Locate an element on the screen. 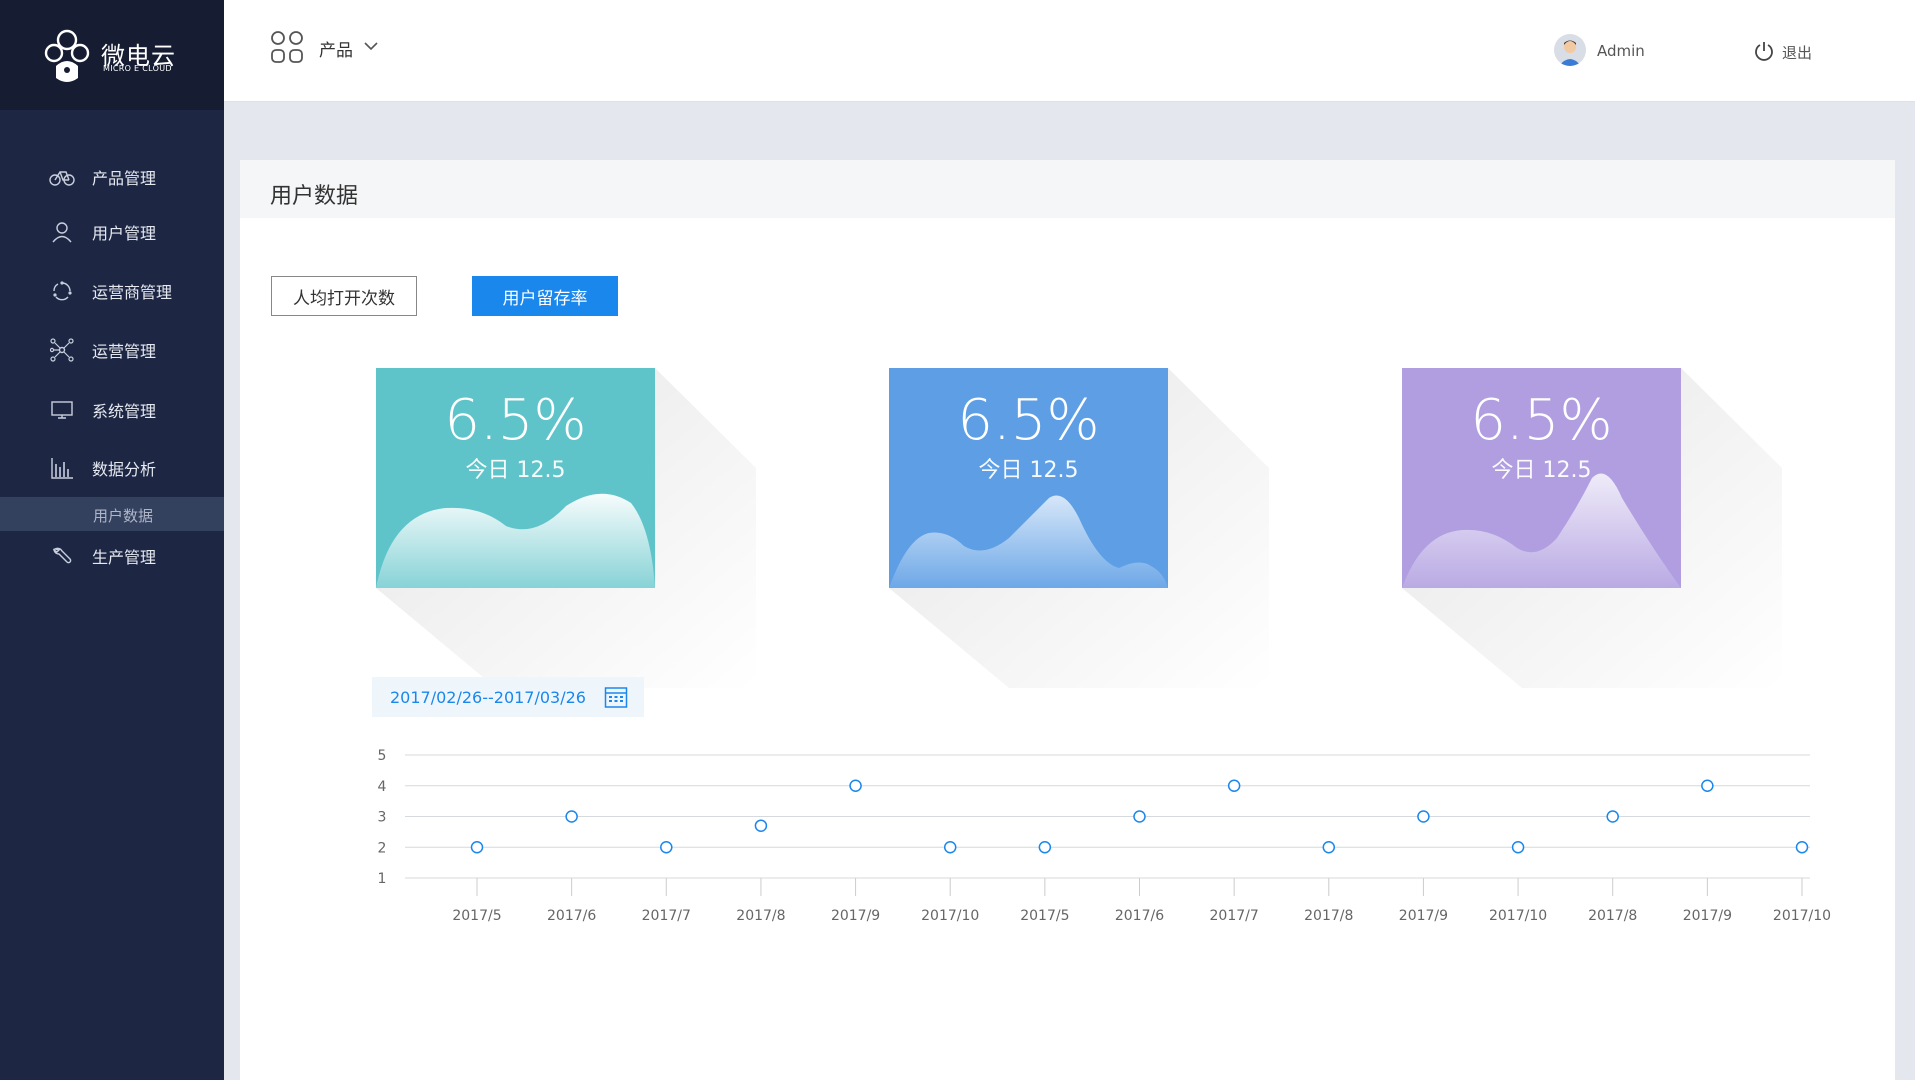 Image resolution: width=1915 pixels, height=1080 pixels. y-tick-label: 4 is located at coordinates (382, 787).